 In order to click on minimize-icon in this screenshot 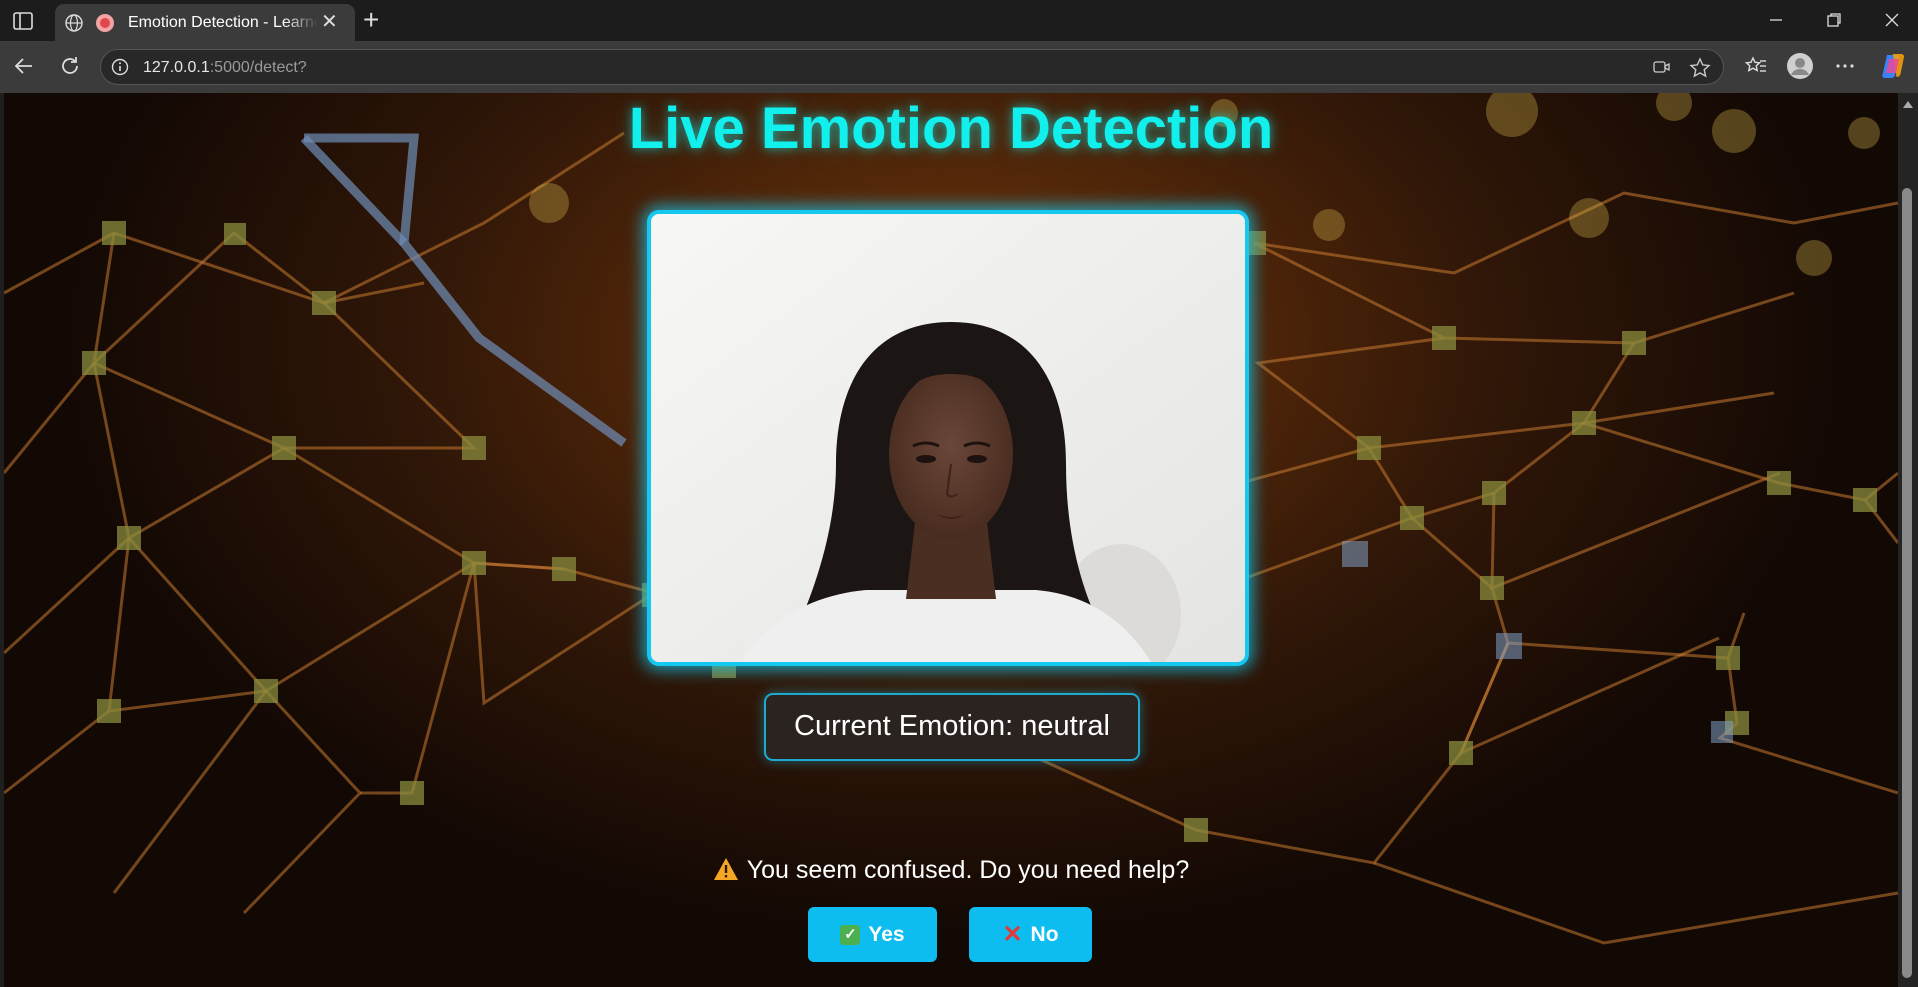, I will do `click(1776, 20)`.